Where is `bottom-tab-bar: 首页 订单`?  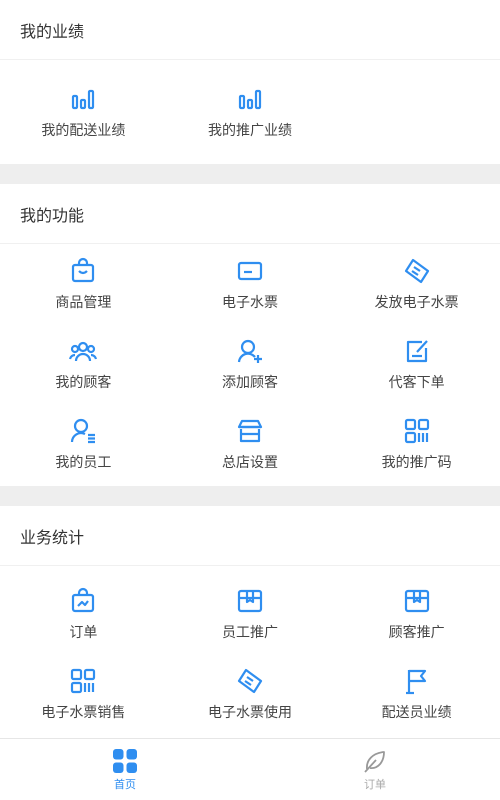 bottom-tab-bar: 首页 订单 is located at coordinates (250, 769).